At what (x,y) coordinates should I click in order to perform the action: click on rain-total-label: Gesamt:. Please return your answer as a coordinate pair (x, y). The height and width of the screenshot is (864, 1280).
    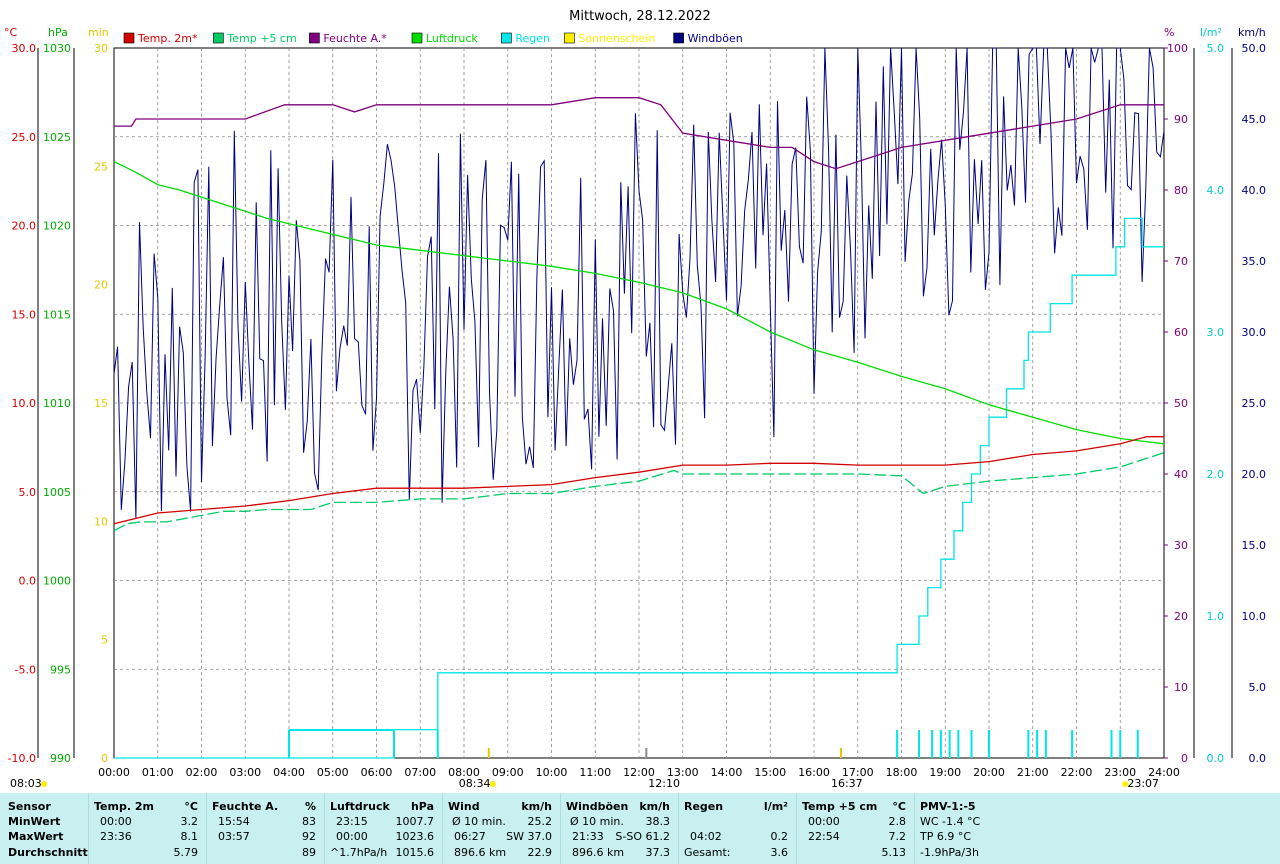
    Looking at the image, I should click on (707, 852).